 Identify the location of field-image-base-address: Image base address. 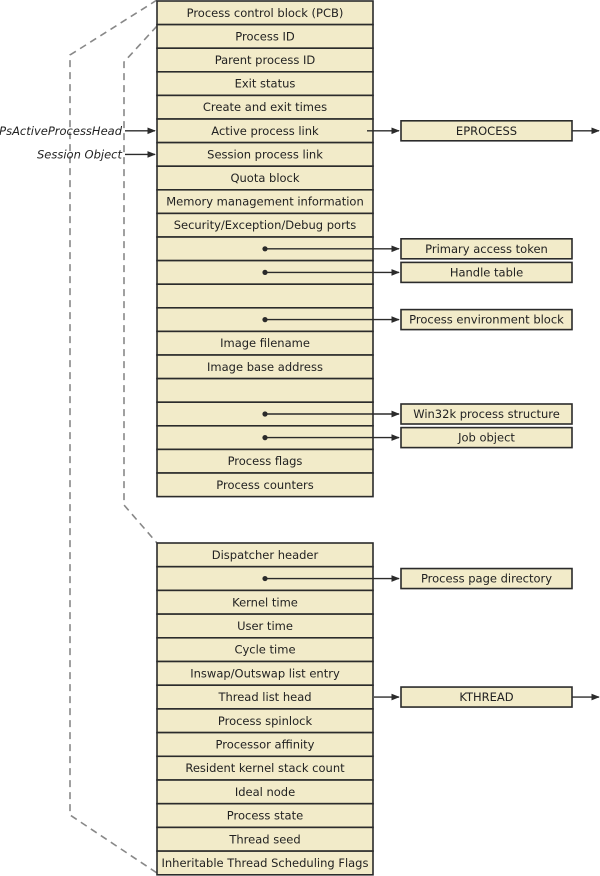
(265, 367).